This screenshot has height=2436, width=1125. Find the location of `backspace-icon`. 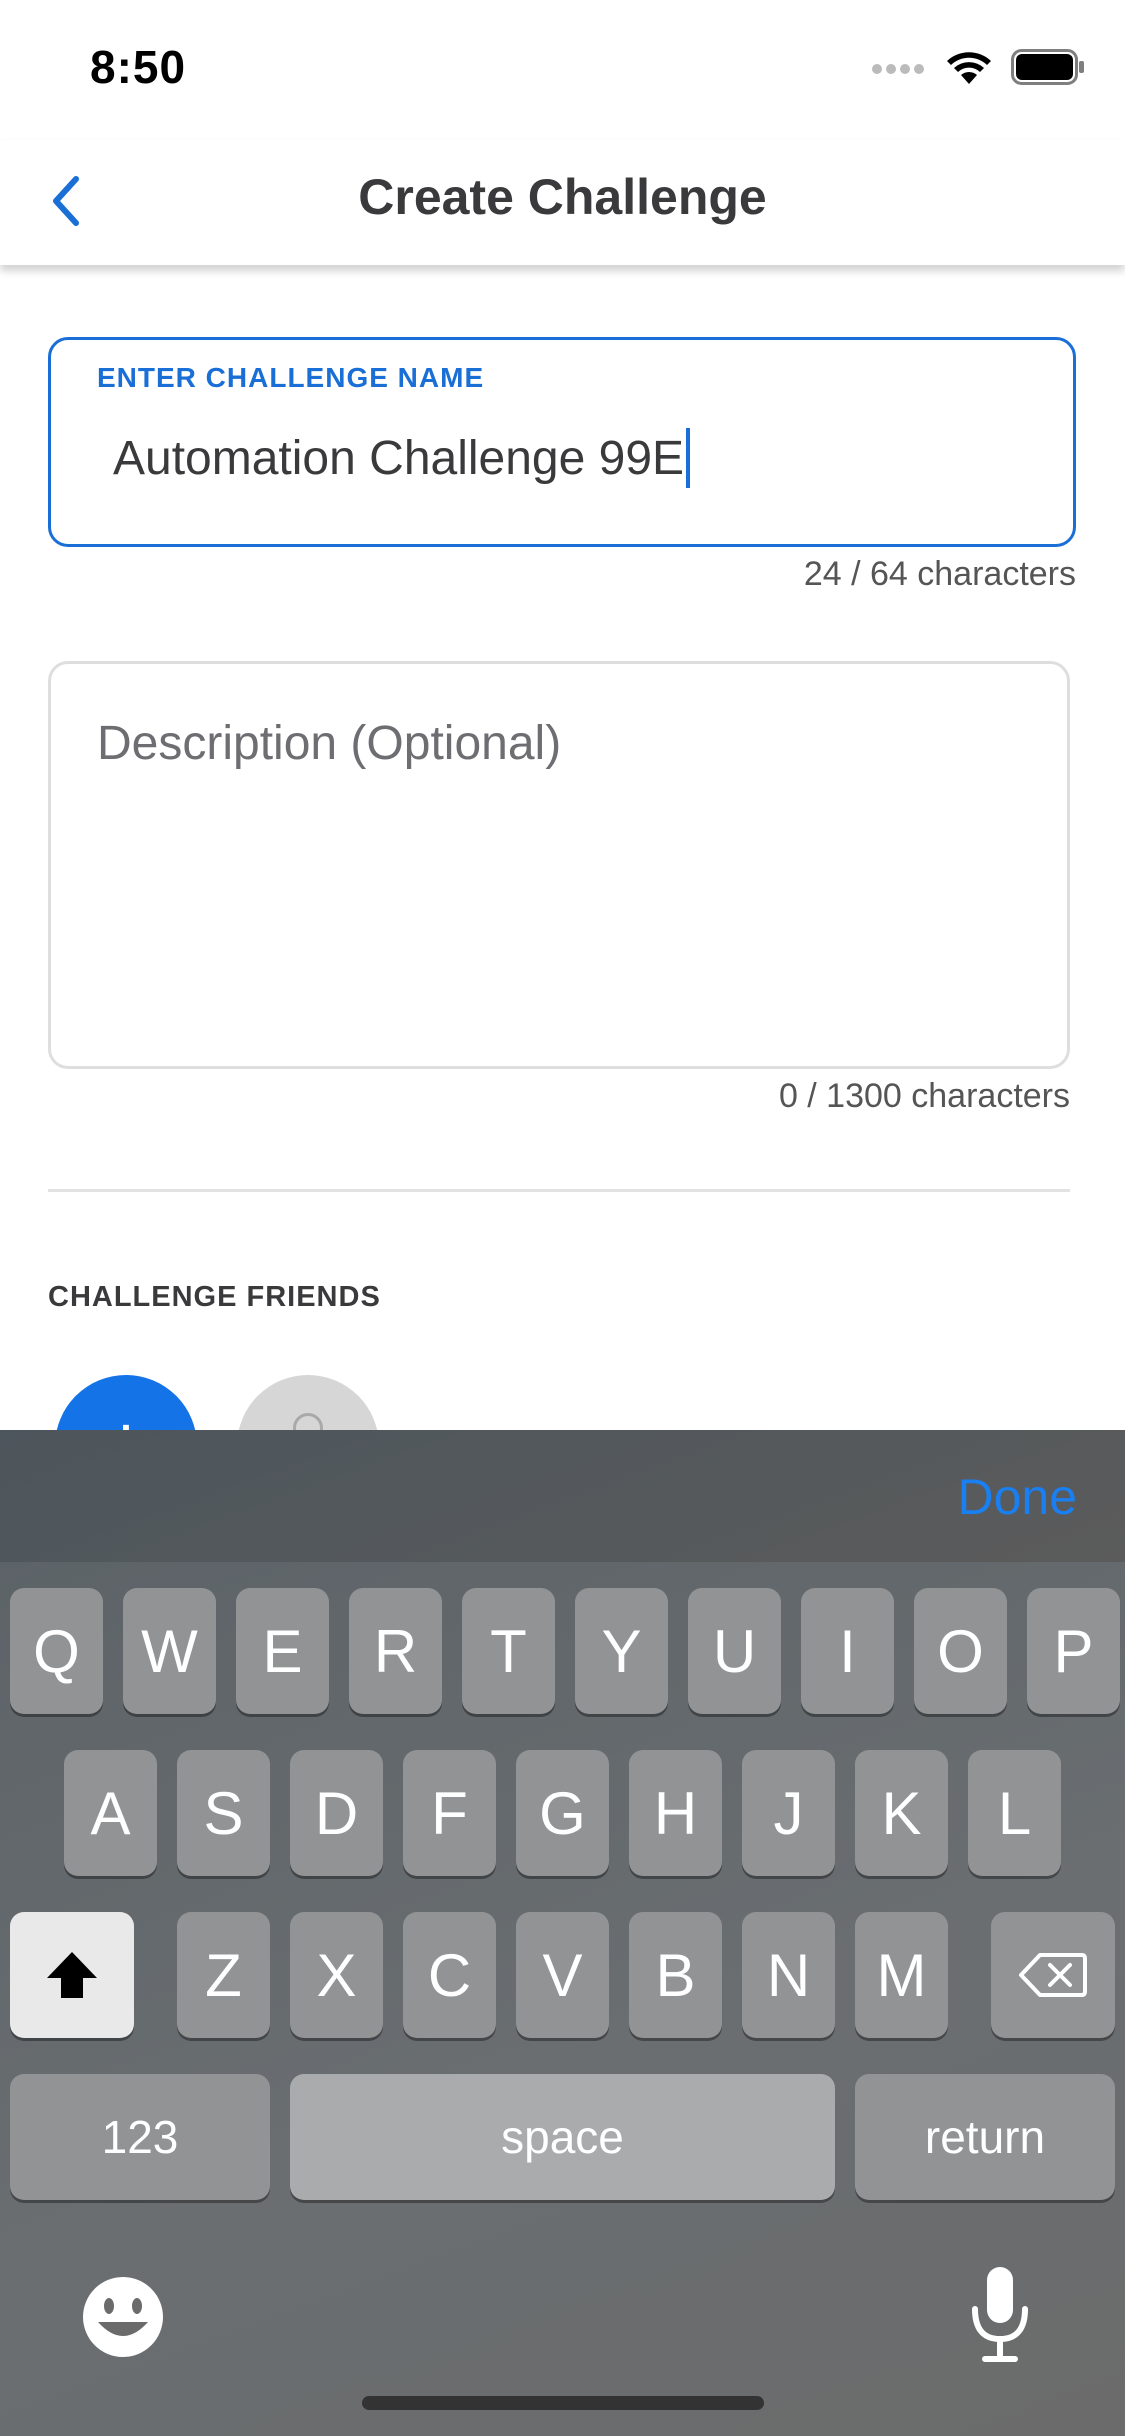

backspace-icon is located at coordinates (1053, 1975).